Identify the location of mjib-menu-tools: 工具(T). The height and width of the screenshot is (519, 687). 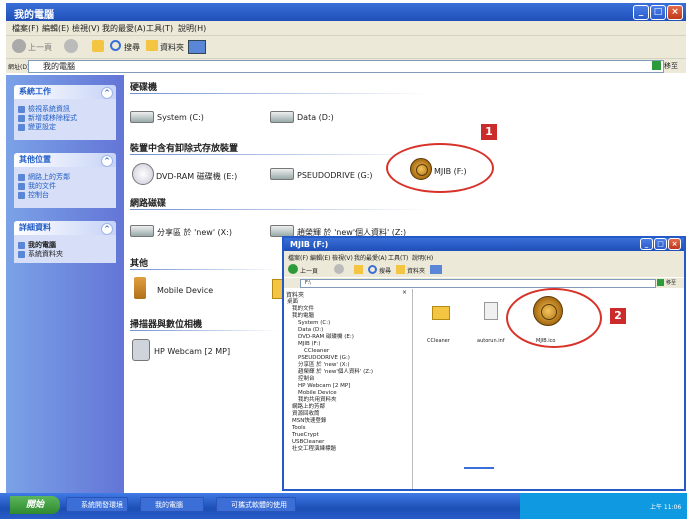
(398, 257).